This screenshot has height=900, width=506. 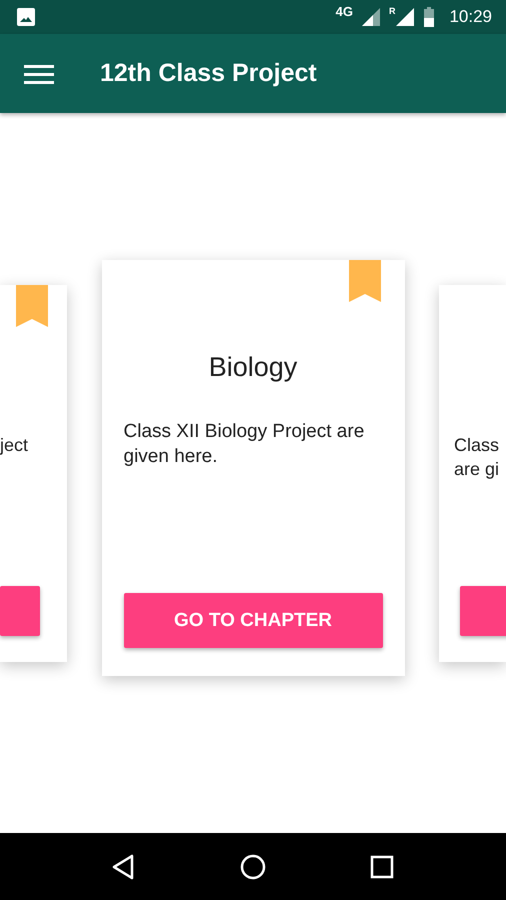 What do you see at coordinates (253, 620) in the screenshot?
I see `go-to-chapter-button: GO TO CHAPTER` at bounding box center [253, 620].